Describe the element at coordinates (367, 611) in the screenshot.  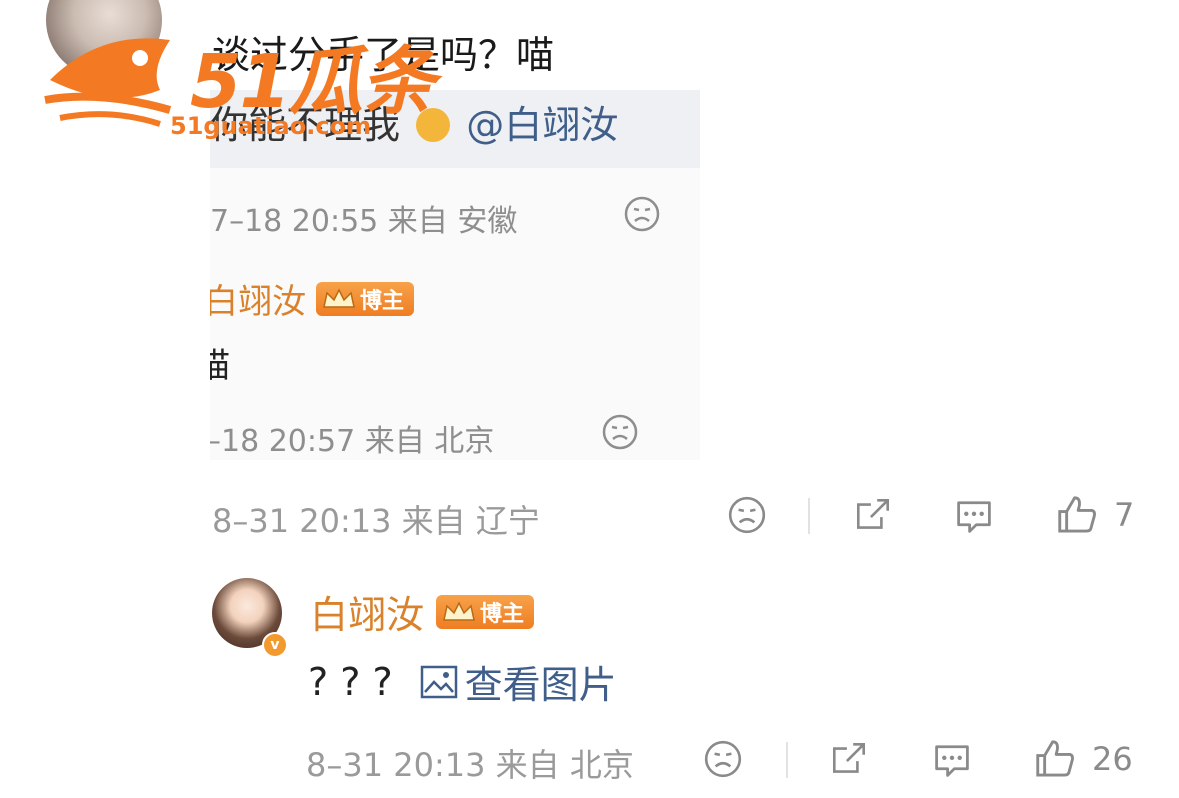
I see `reply-author-name: 白翊汝` at that location.